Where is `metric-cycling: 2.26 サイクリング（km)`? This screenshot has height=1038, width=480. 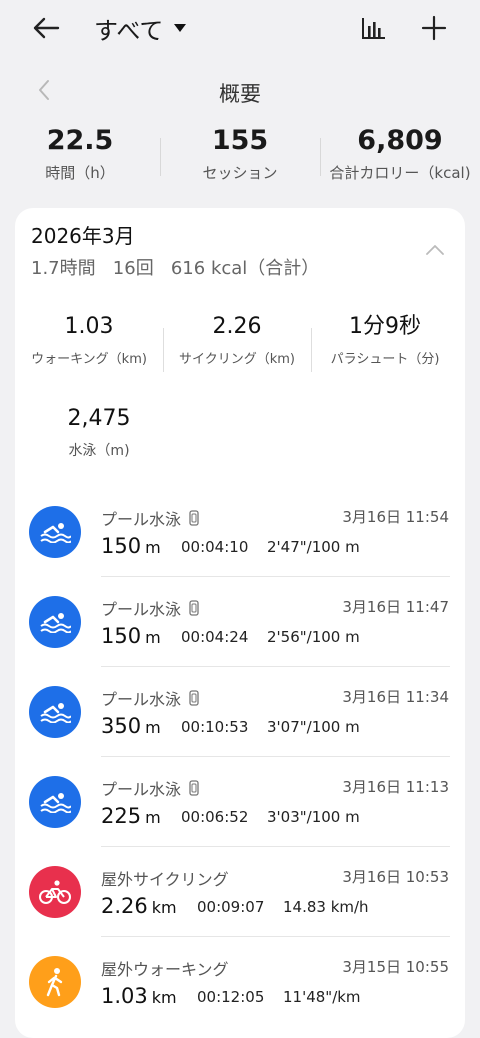 metric-cycling: 2.26 サイクリング（km) is located at coordinates (237, 347).